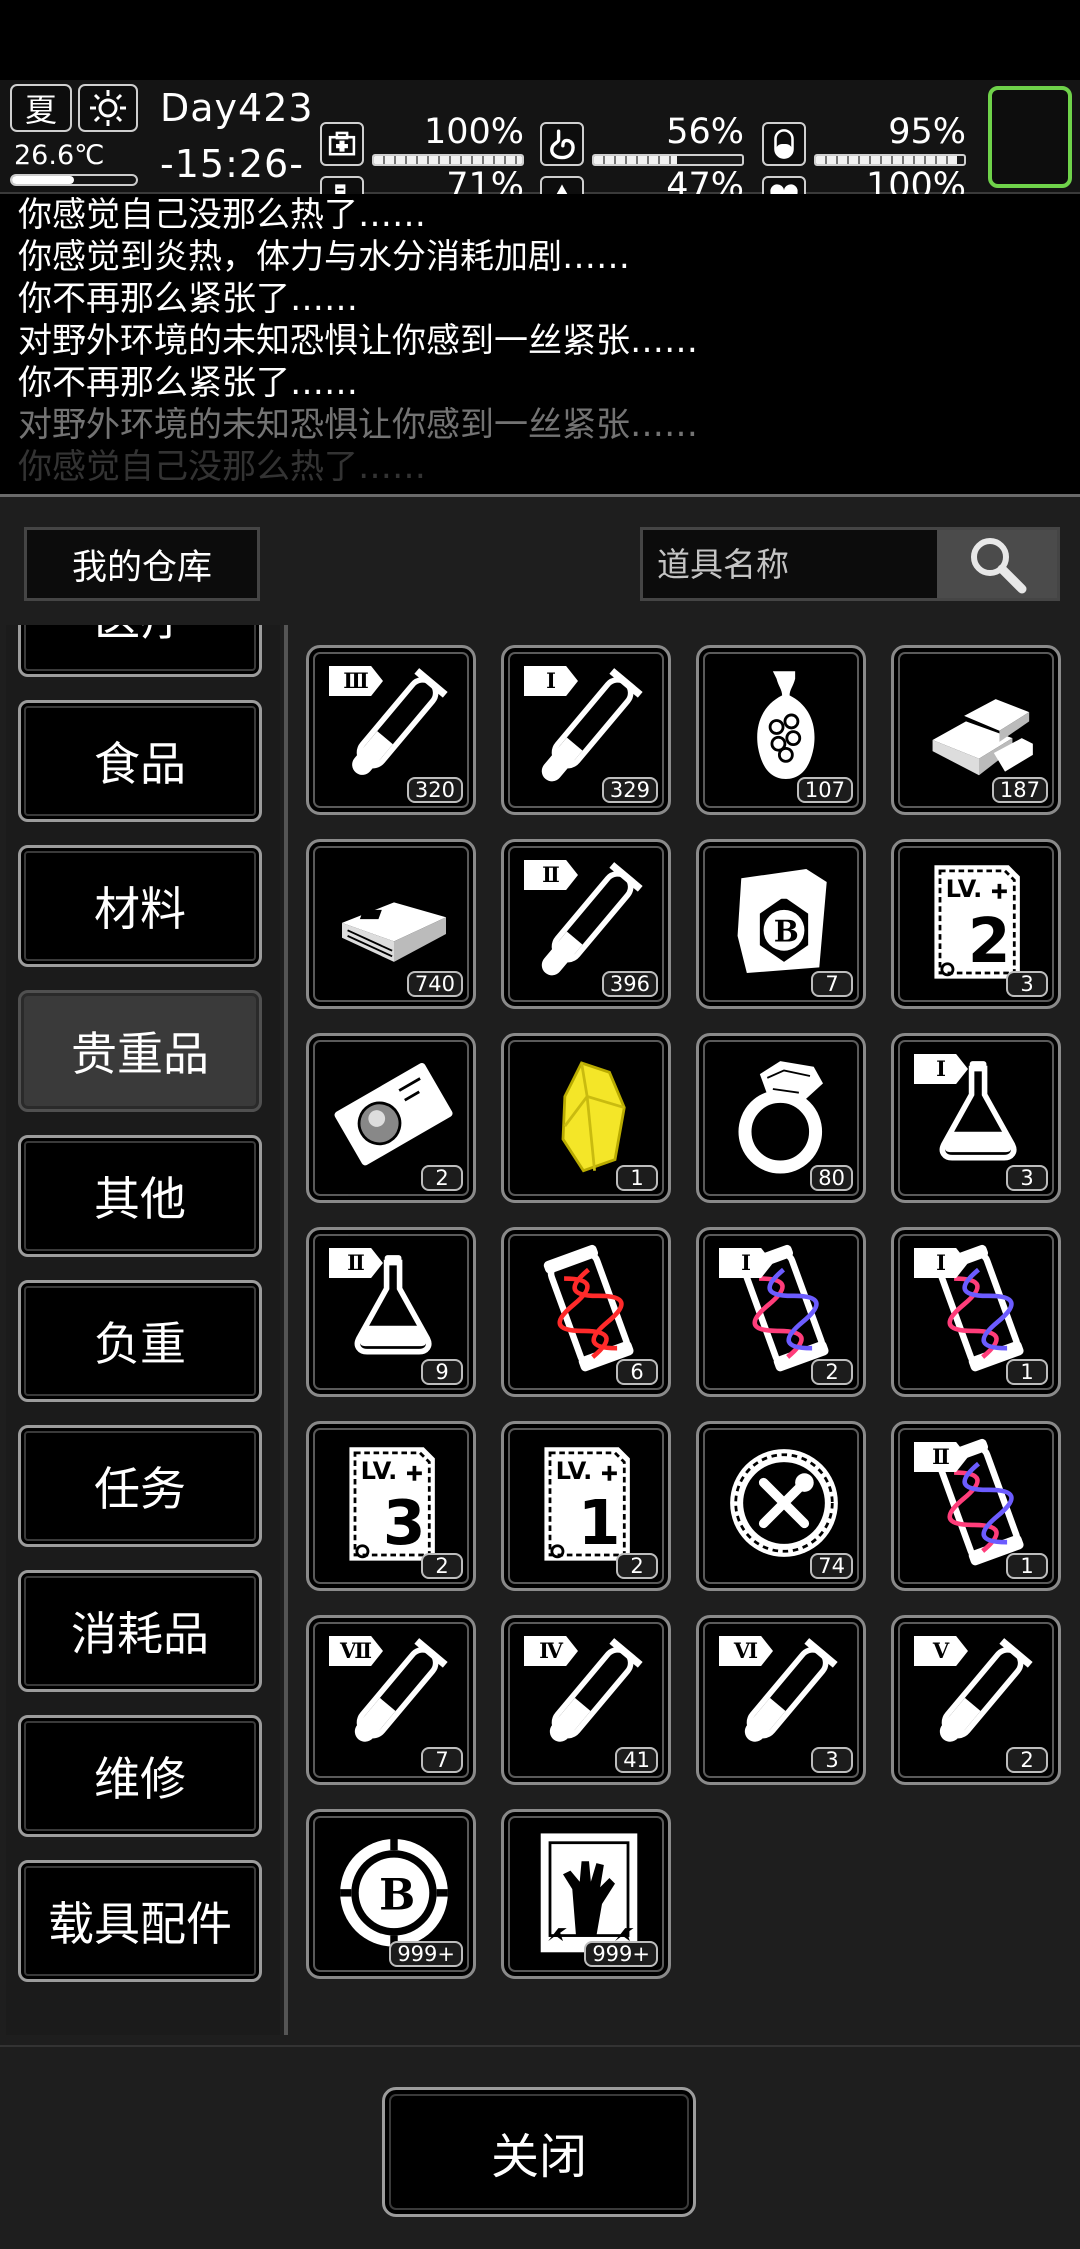 This screenshot has height=2249, width=1080. Describe the element at coordinates (140, 764) in the screenshot. I see `category-label: 食品` at that location.